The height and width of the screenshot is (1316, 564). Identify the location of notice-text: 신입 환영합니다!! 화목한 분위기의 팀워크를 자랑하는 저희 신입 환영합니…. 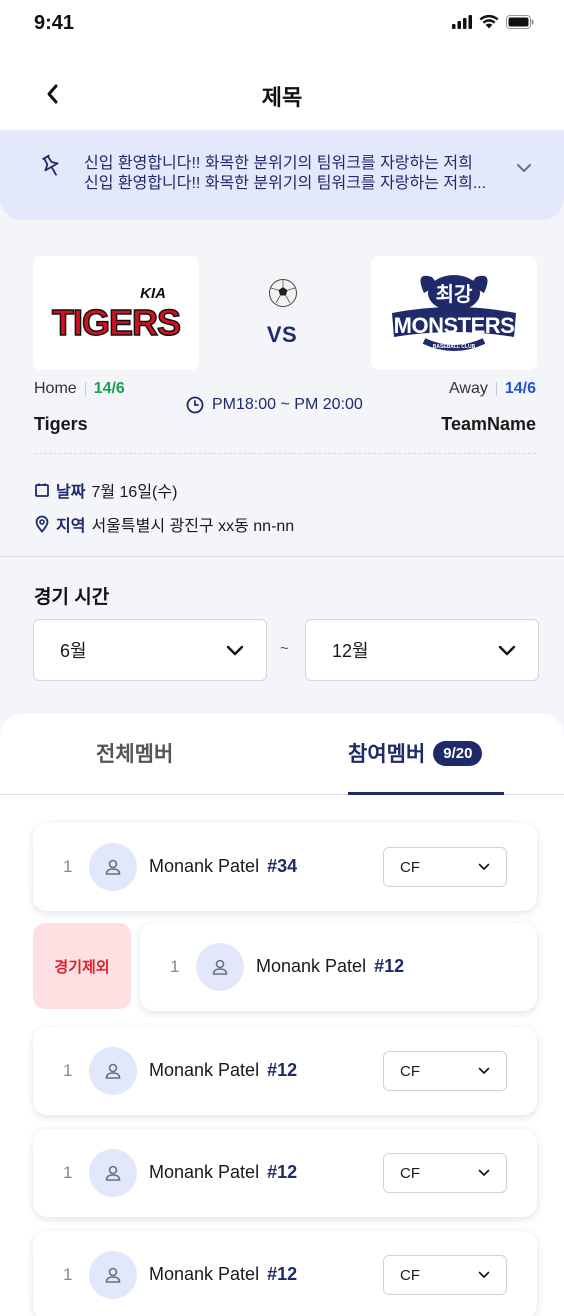
(294, 174).